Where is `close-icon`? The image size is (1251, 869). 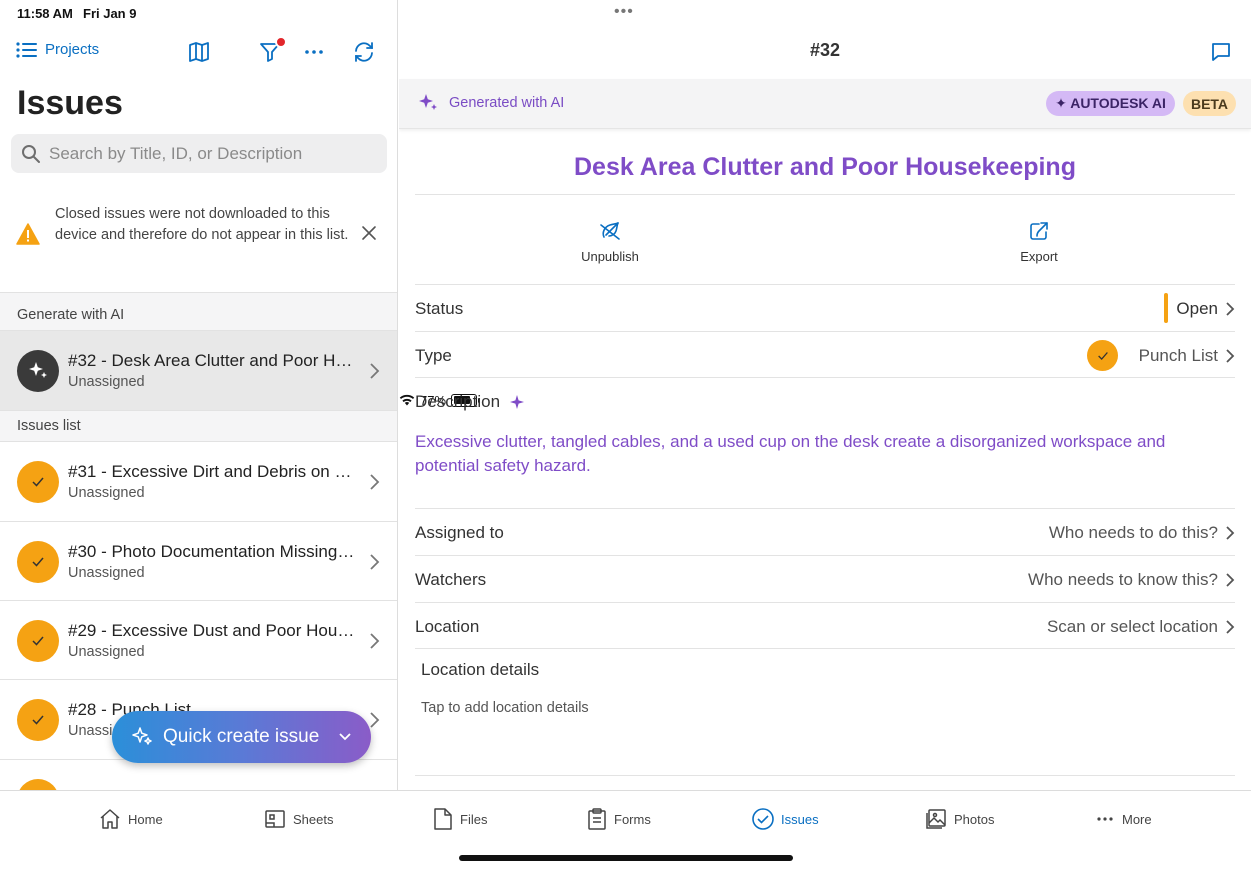
close-icon is located at coordinates (369, 233).